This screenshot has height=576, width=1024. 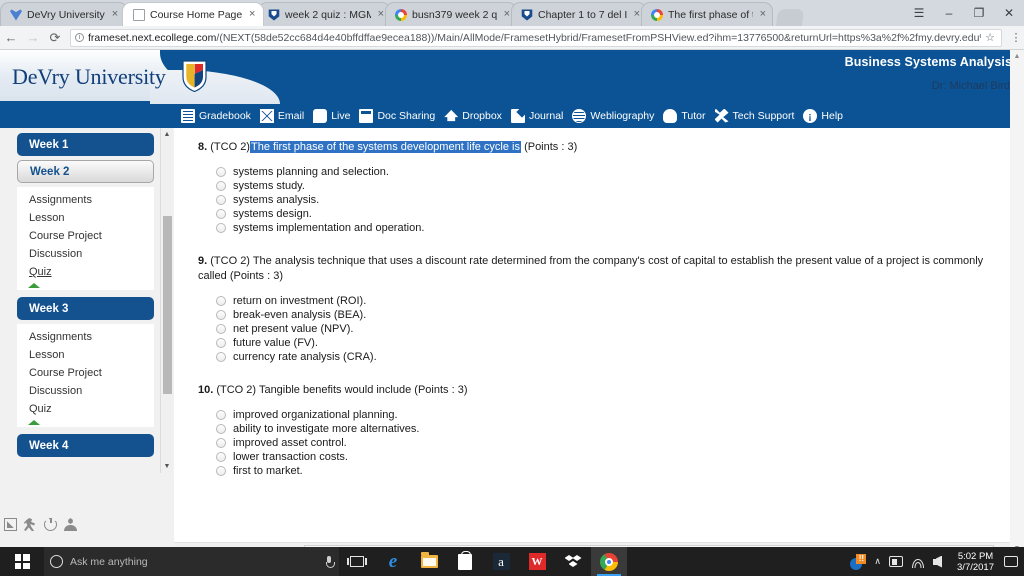 I want to click on search-input: Ask me anything, so click(x=191, y=561).